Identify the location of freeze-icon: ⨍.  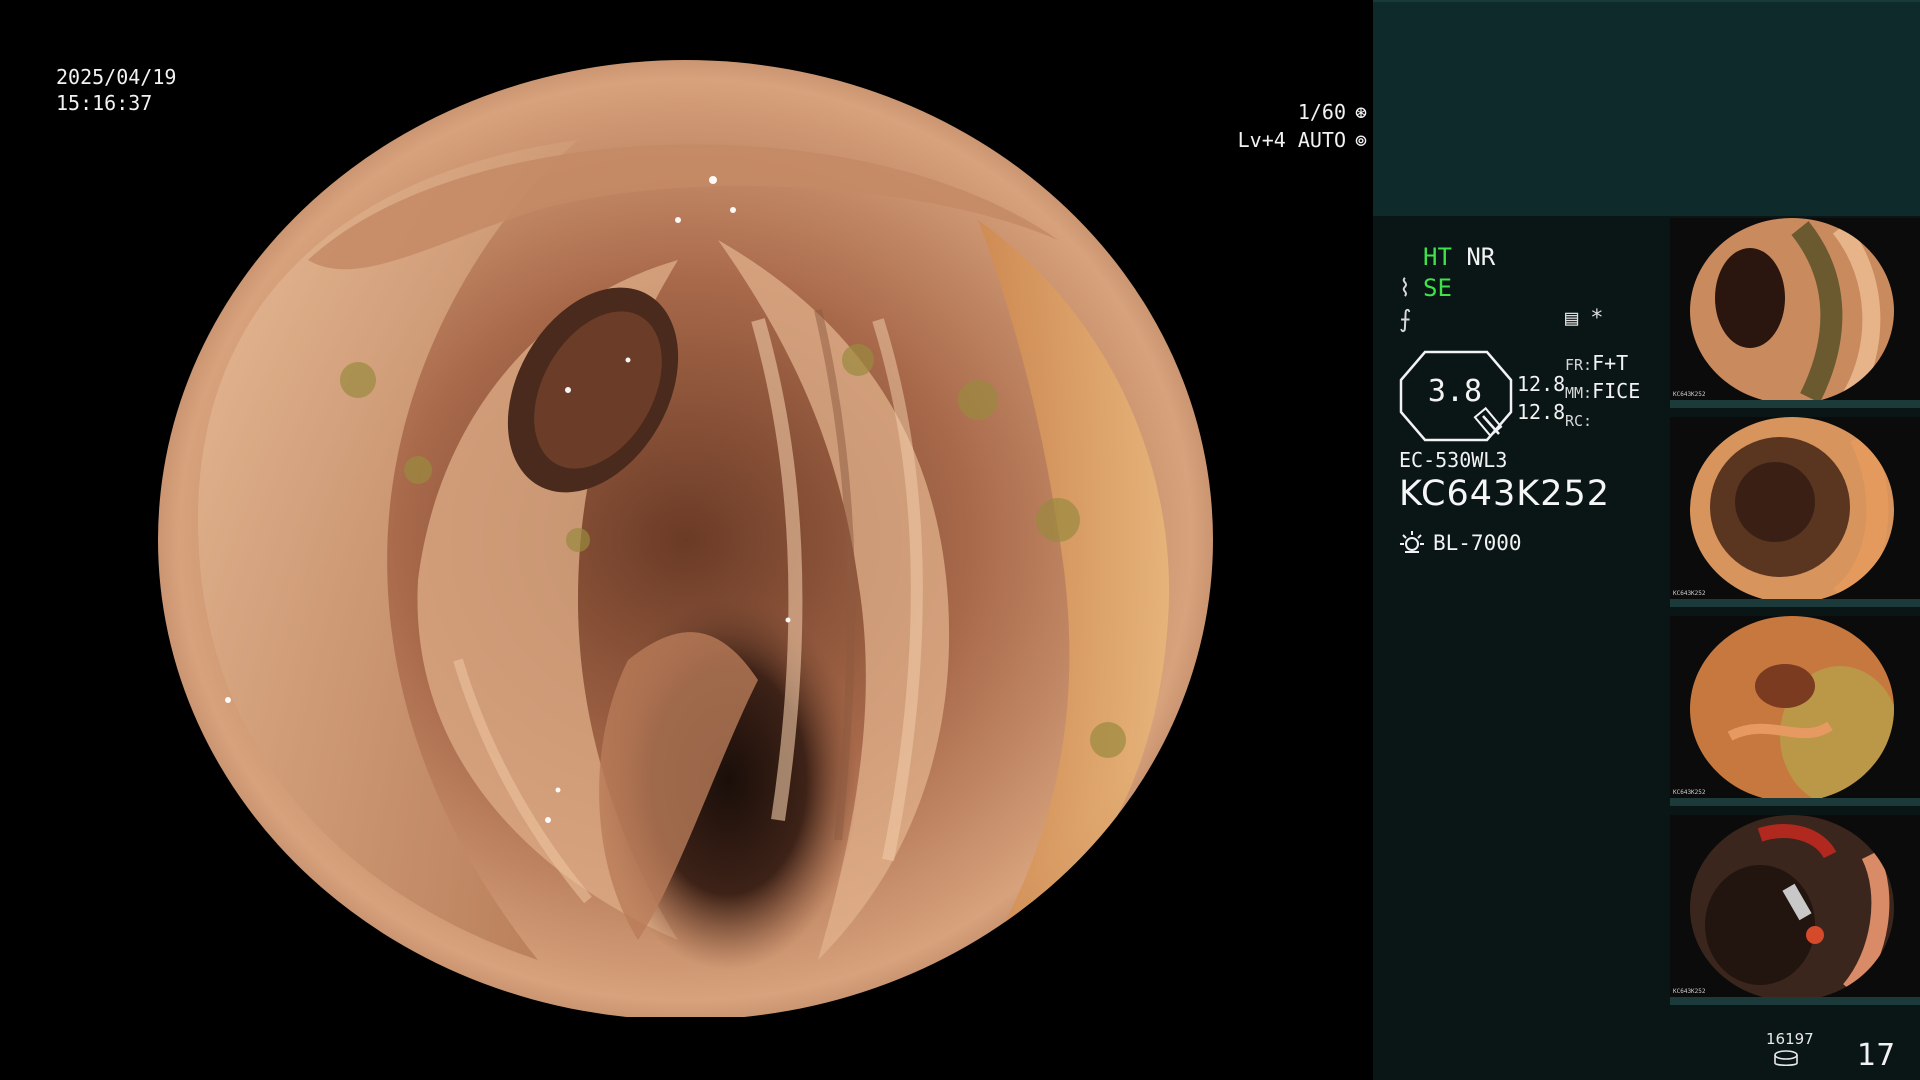
(1405, 319).